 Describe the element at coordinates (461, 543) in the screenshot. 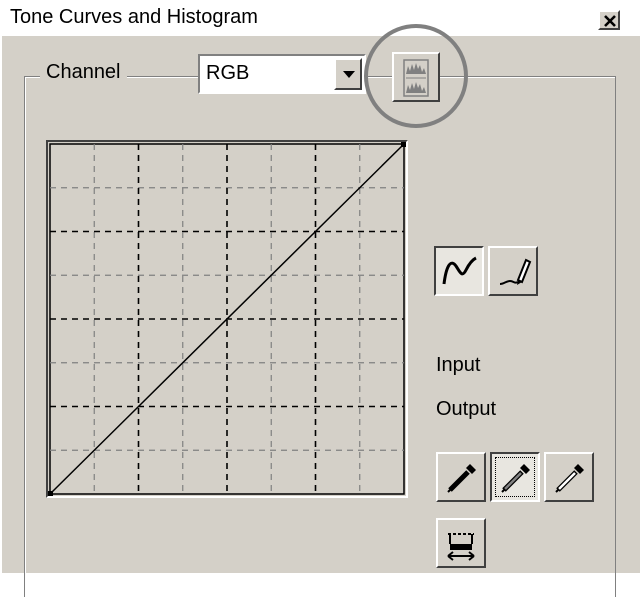

I see `reset-curve-button` at that location.